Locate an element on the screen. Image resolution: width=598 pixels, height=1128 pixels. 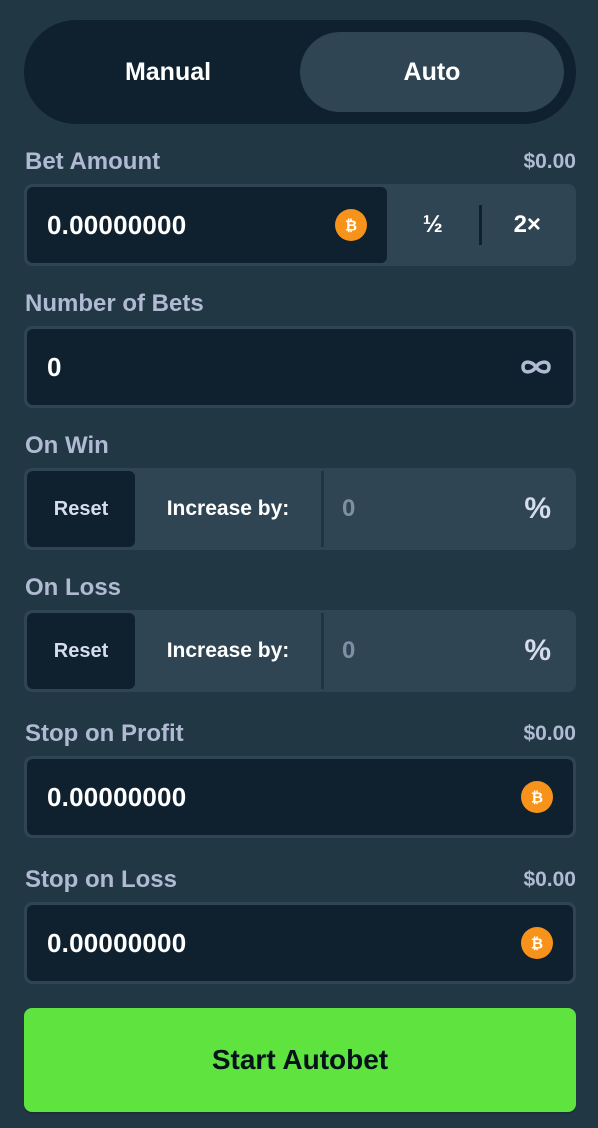
stop-on-profit-header: Stop on Profit $0.00 is located at coordinates (300, 734).